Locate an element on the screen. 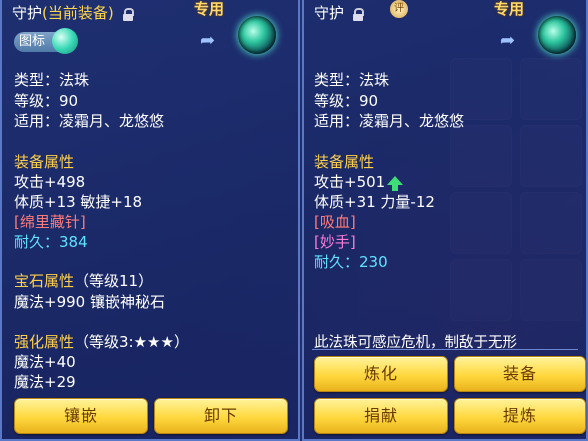  equip-button: 装备 is located at coordinates (520, 374).